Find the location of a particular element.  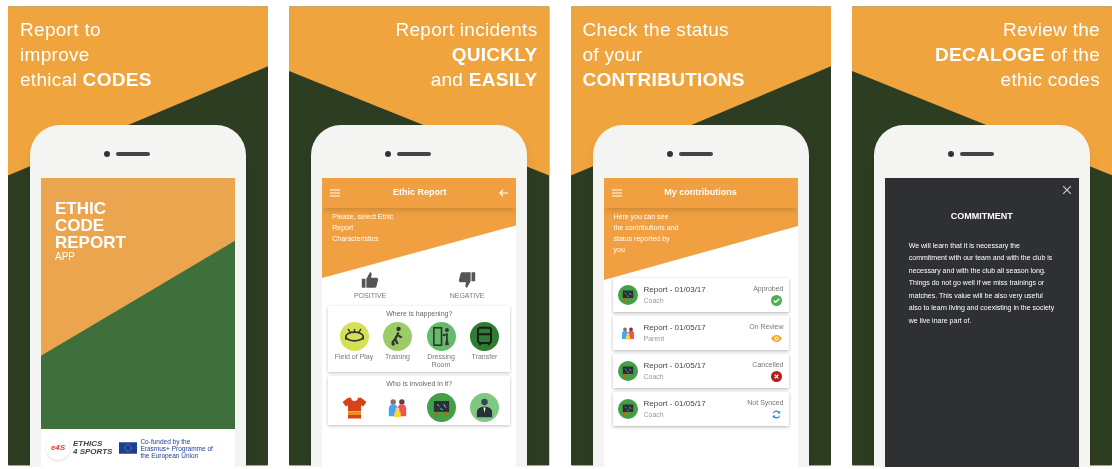

sync-icon is located at coordinates (776, 415).